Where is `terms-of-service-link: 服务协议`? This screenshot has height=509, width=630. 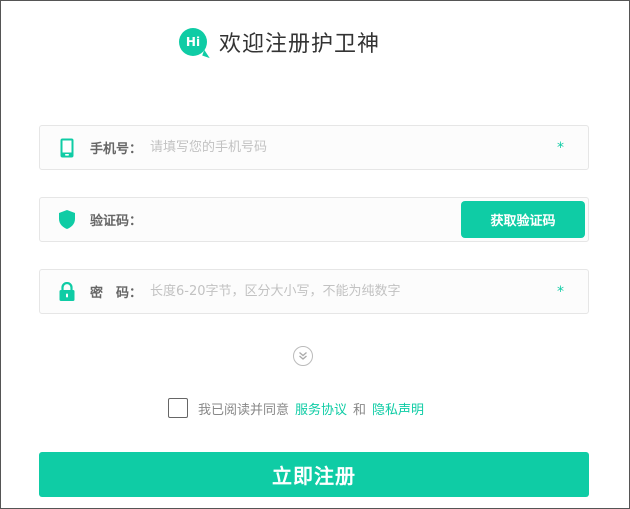
terms-of-service-link: 服务协议 is located at coordinates (321, 408).